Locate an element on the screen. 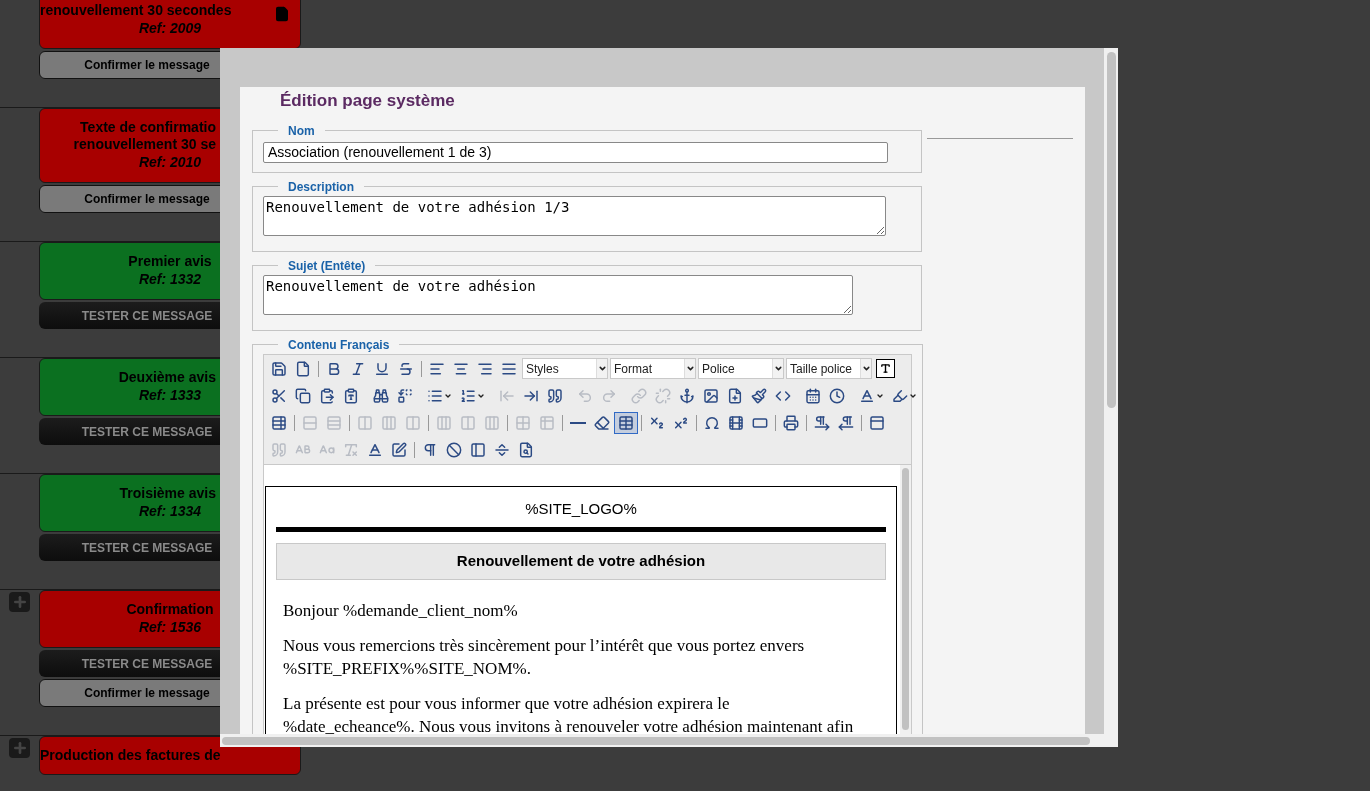 This screenshot has width=1370, height=791. calendar-icon is located at coordinates (813, 395).